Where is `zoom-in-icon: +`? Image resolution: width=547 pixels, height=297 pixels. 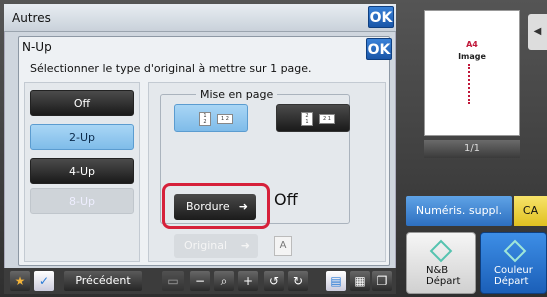 zoom-in-icon: + is located at coordinates (248, 281).